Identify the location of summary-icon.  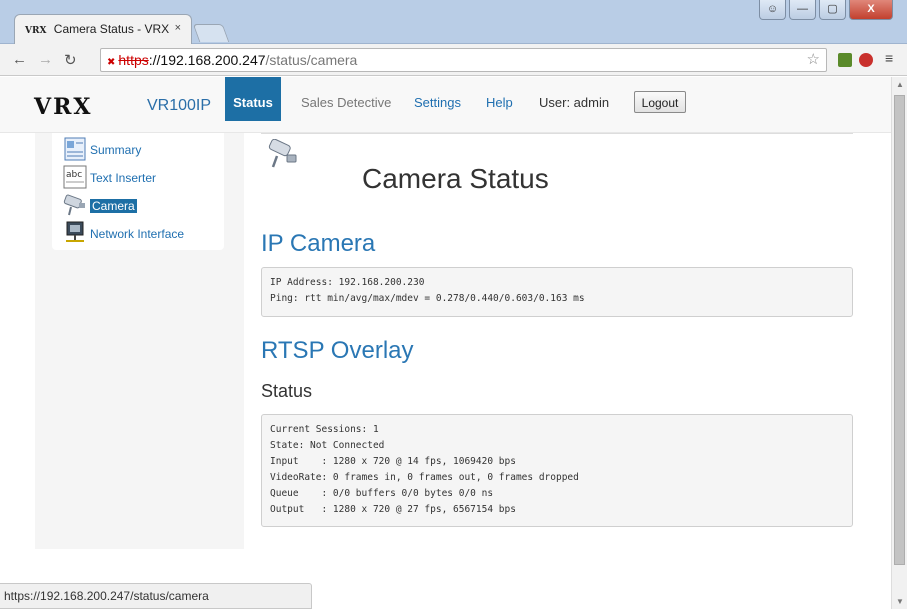
(75, 149).